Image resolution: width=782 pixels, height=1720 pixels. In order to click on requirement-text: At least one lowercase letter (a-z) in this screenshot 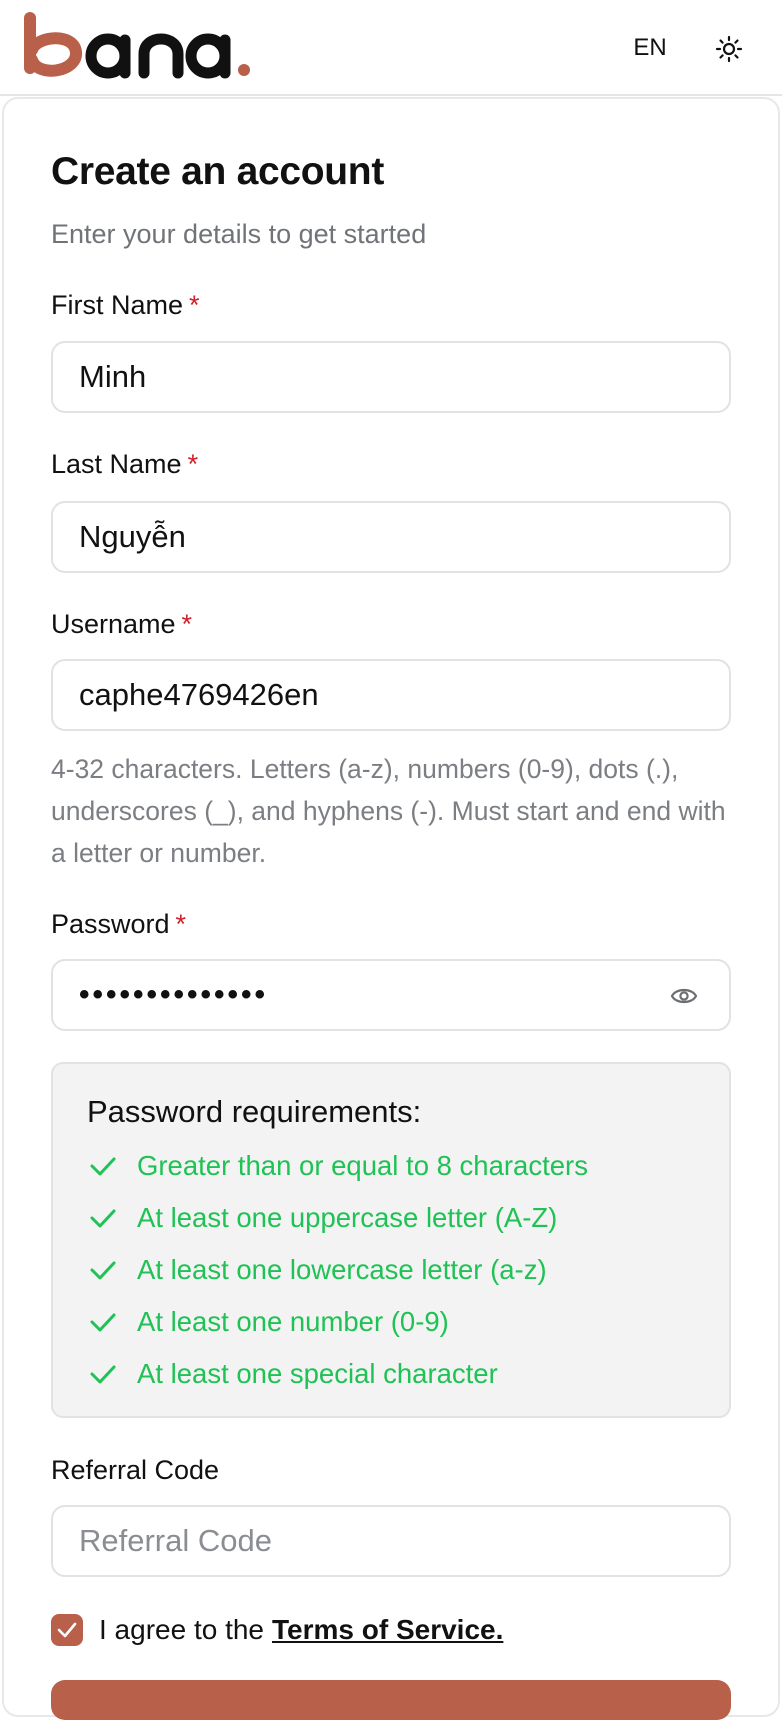, I will do `click(342, 1269)`.